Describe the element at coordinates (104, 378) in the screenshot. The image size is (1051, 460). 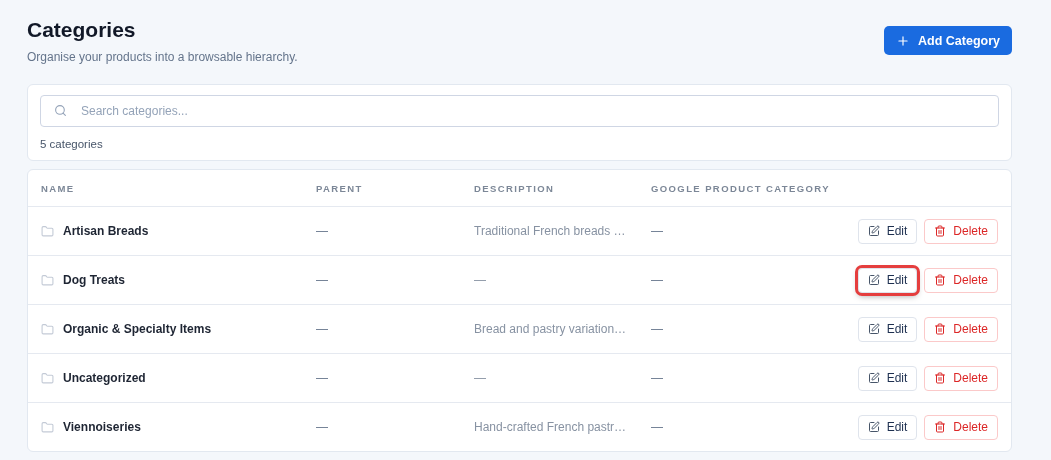
I see `category-name: Uncategorized` at that location.